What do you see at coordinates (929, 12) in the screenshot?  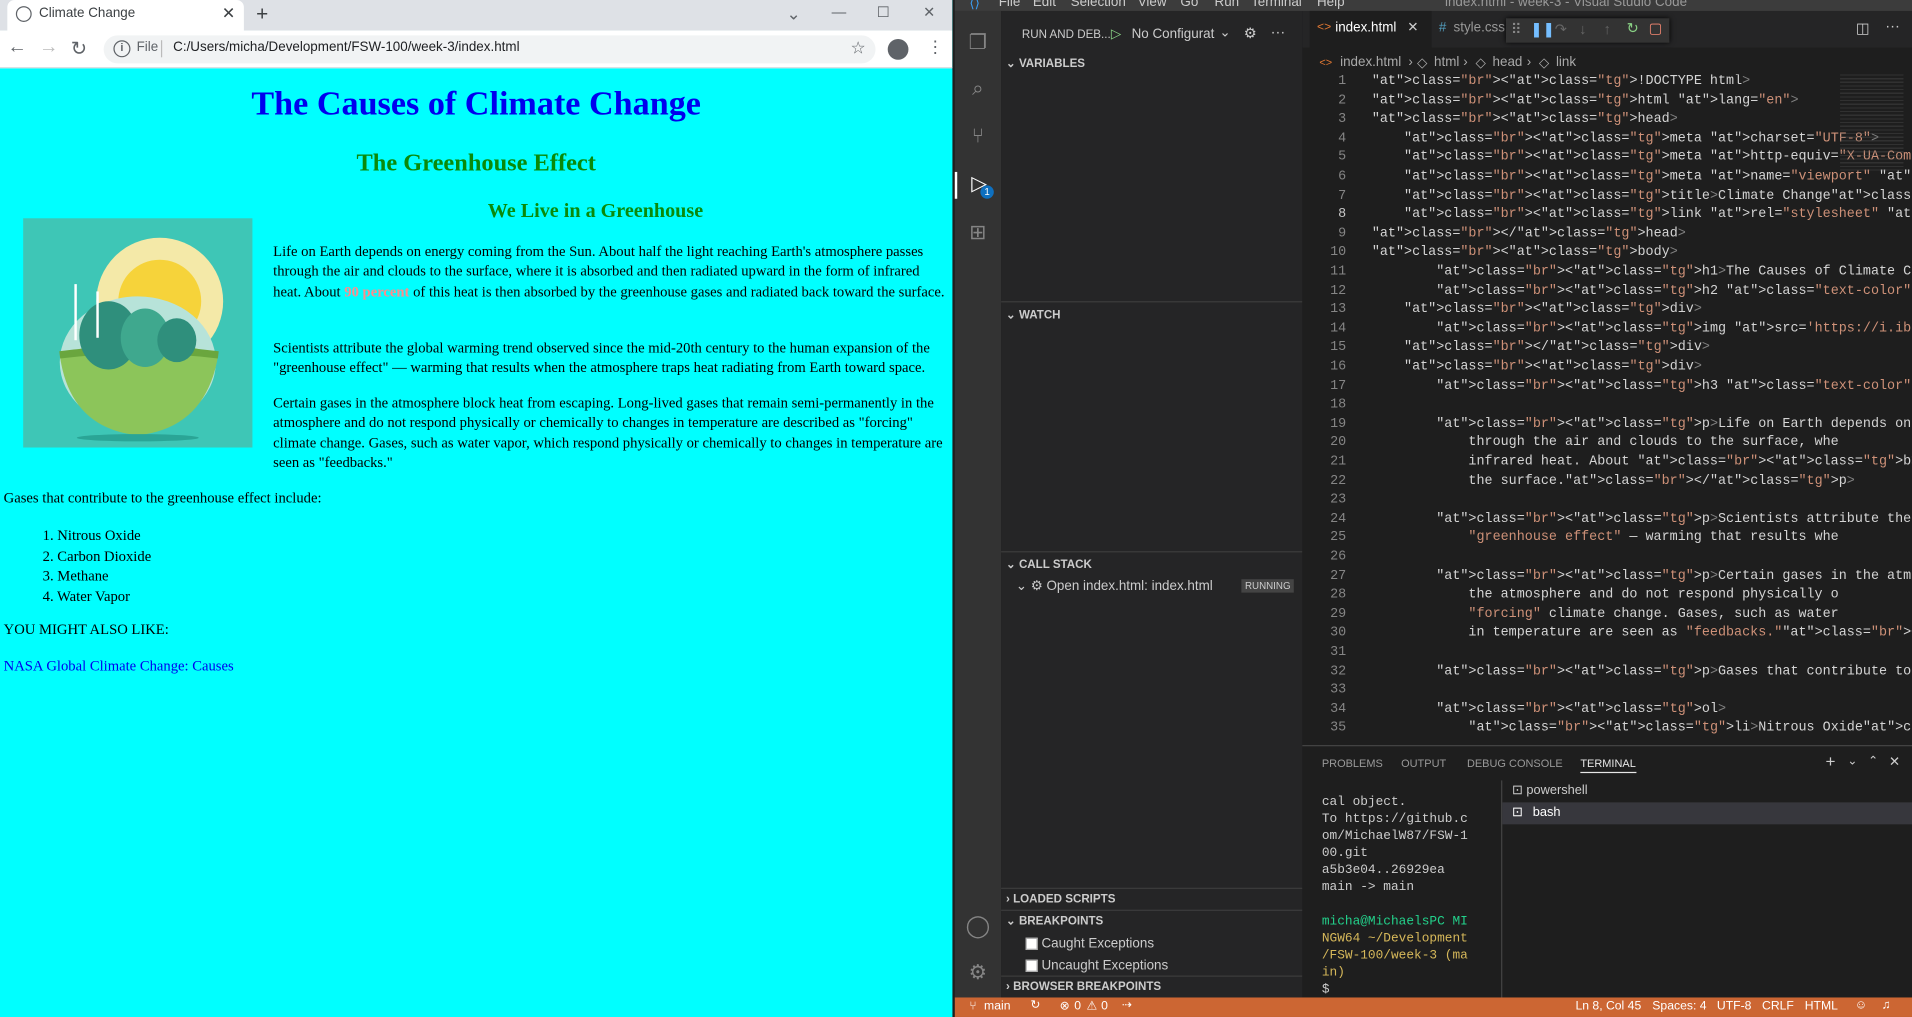 I see `close-window-button: ✕` at bounding box center [929, 12].